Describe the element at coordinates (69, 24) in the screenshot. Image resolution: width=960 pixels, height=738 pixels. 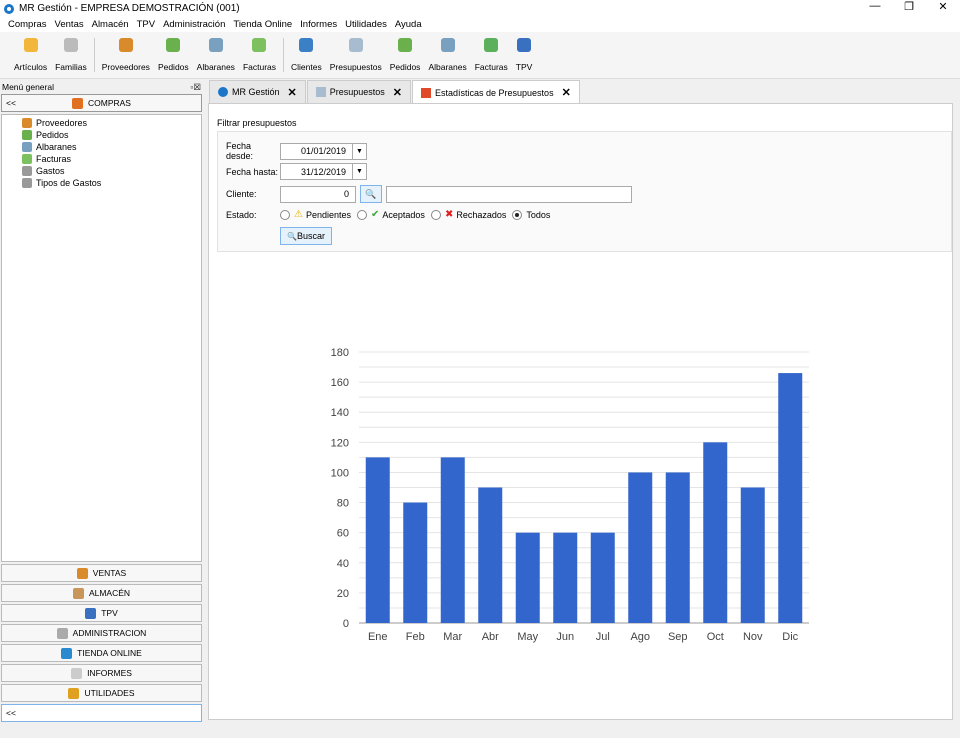
I see `menu-1: Ventas` at that location.